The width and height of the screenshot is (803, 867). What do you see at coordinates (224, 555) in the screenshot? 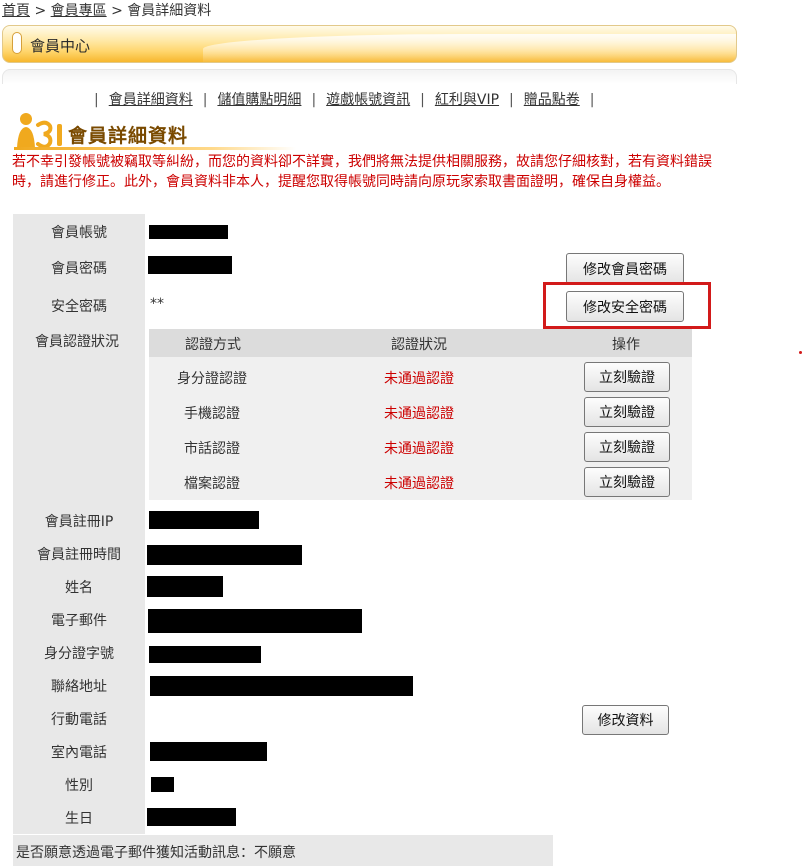
I see `redacted-reg-time` at bounding box center [224, 555].